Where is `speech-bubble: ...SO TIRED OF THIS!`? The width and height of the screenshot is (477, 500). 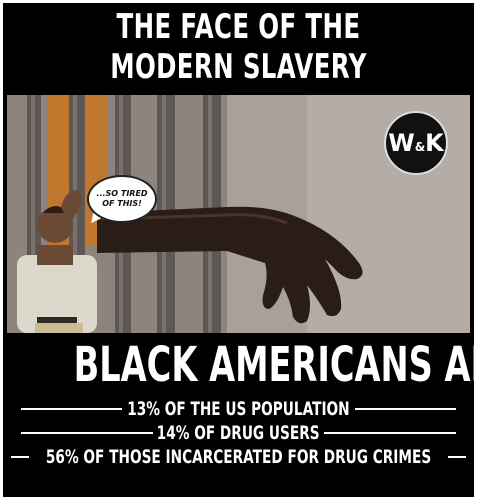
speech-bubble: ...SO TIRED OF THIS! is located at coordinates (122, 199).